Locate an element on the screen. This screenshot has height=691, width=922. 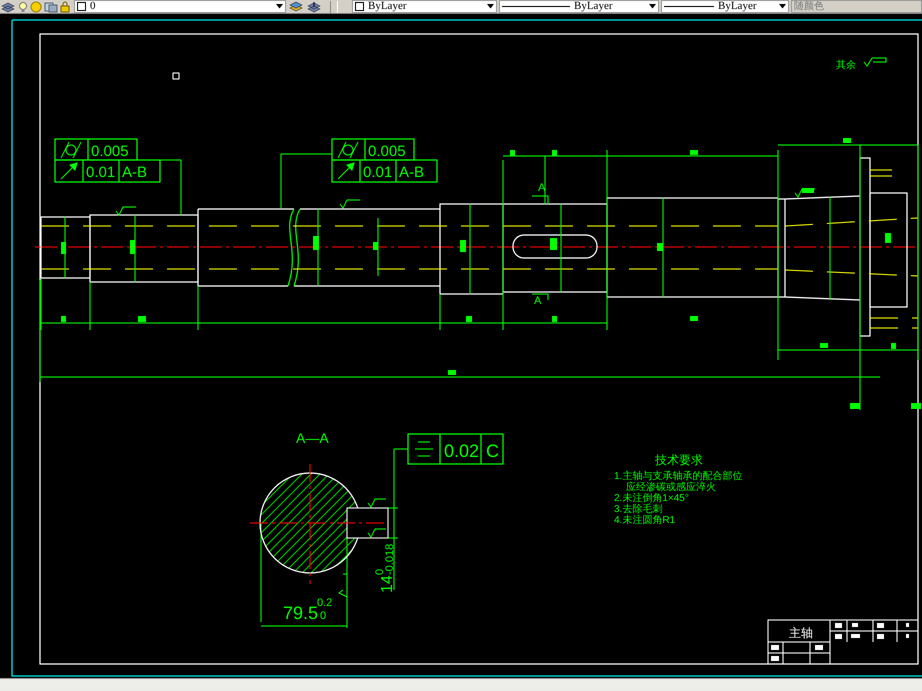
lightbulb-icon is located at coordinates (23, 6).